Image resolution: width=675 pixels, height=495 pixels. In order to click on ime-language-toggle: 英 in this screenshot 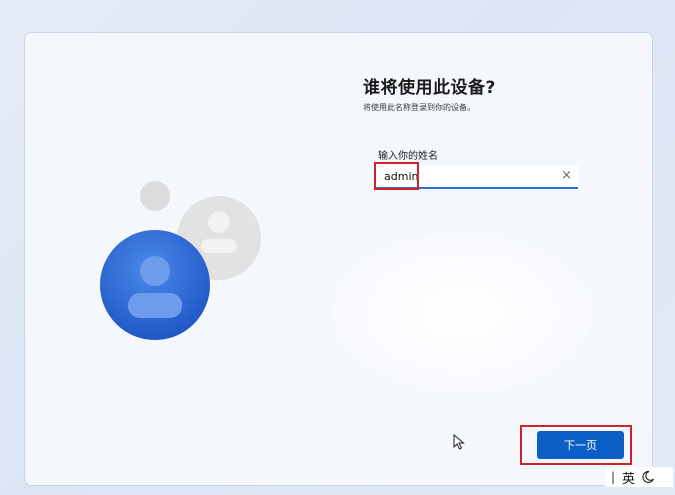, I will do `click(628, 477)`.